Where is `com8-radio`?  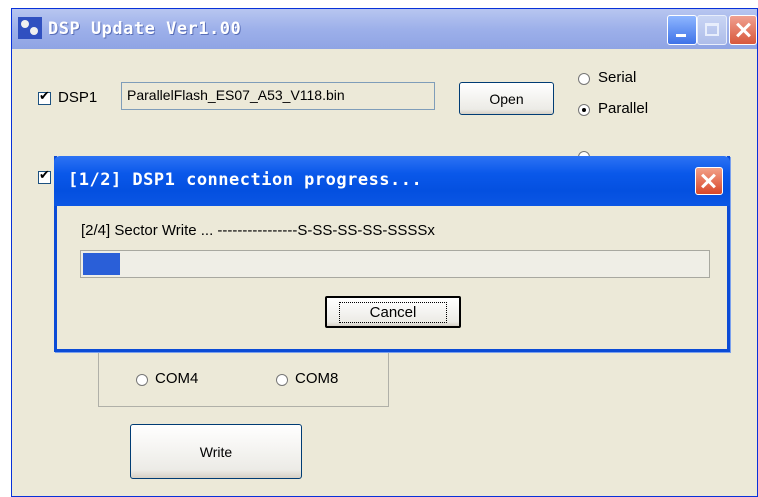 com8-radio is located at coordinates (282, 380).